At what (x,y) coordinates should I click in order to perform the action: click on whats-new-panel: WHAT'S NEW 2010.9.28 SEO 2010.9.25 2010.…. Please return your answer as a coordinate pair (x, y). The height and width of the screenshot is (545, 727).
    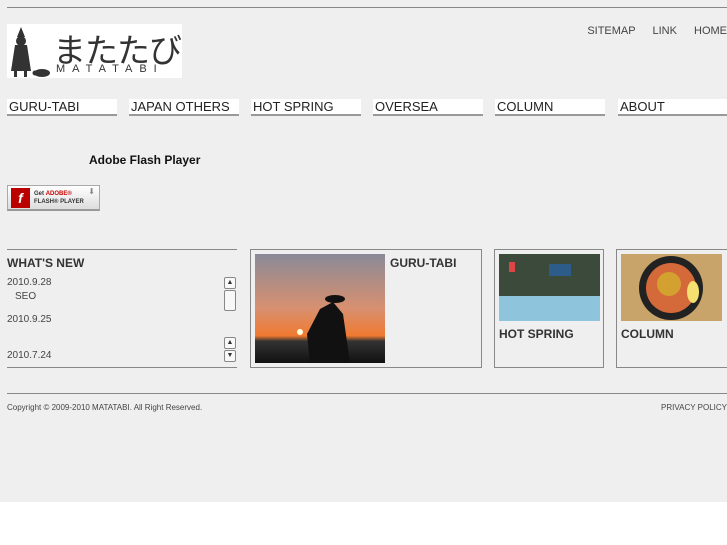
    Looking at the image, I should click on (122, 308).